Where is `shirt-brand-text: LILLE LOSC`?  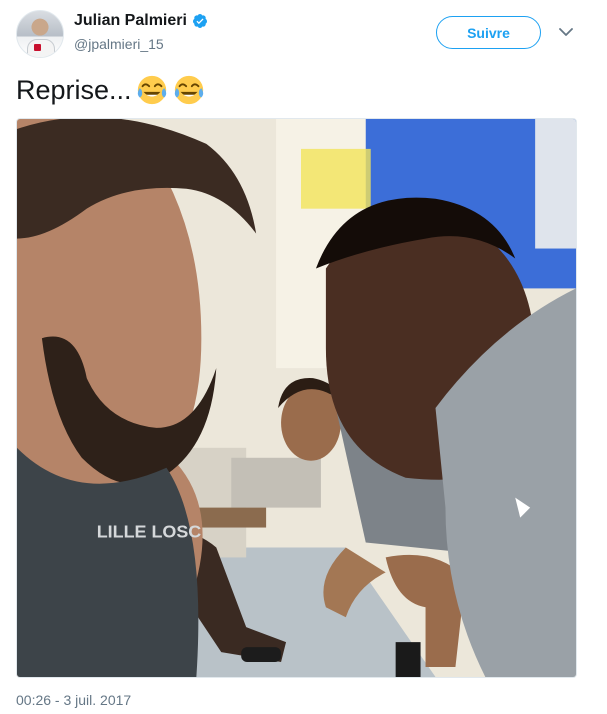 shirt-brand-text: LILLE LOSC is located at coordinates (149, 532).